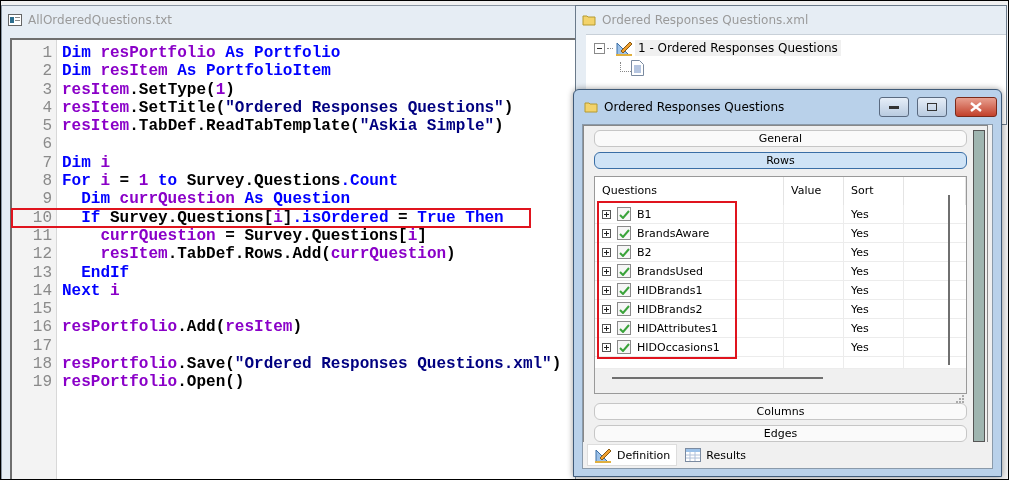 The image size is (1009, 480). Describe the element at coordinates (42, 272) in the screenshot. I see `line-number: 13` at that location.